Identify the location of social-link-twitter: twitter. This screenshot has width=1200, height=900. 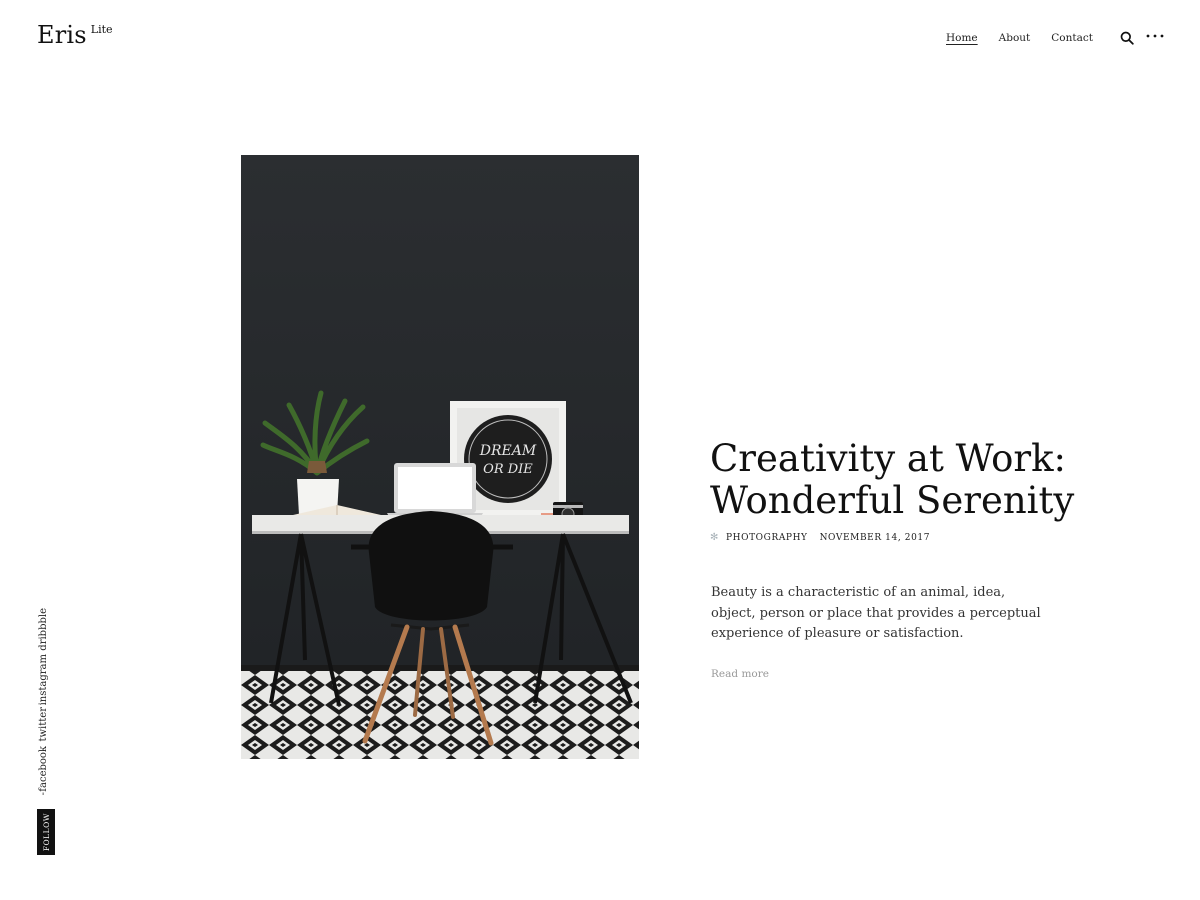
(47, 724).